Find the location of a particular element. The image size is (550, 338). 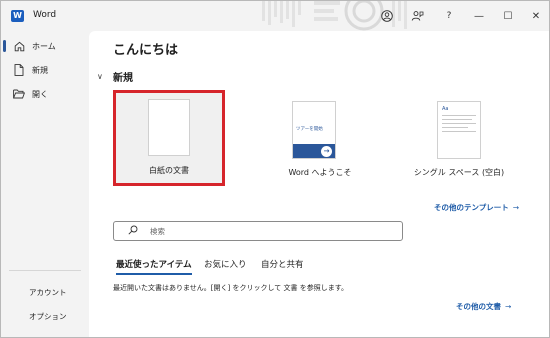

account-avatar-button is located at coordinates (387, 16).